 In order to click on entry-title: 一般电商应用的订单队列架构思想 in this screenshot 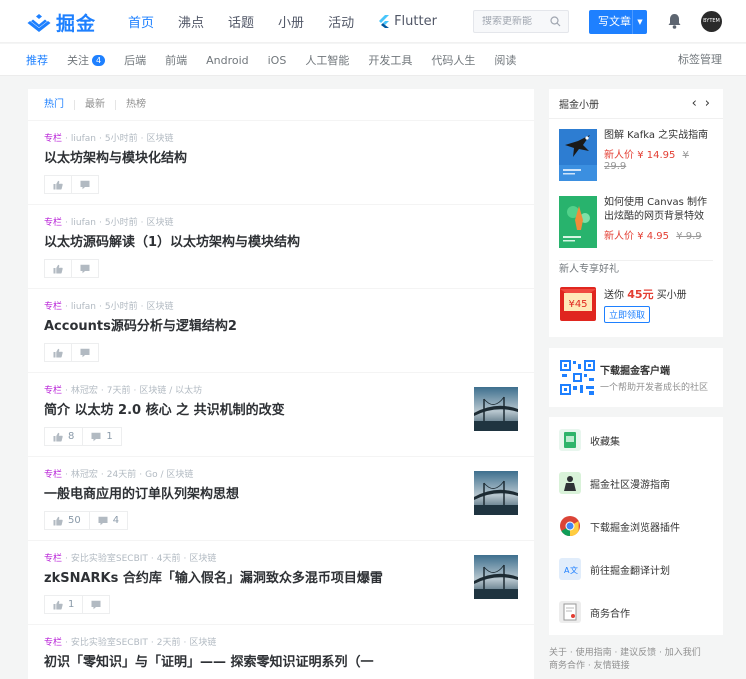, I will do `click(281, 495)`.